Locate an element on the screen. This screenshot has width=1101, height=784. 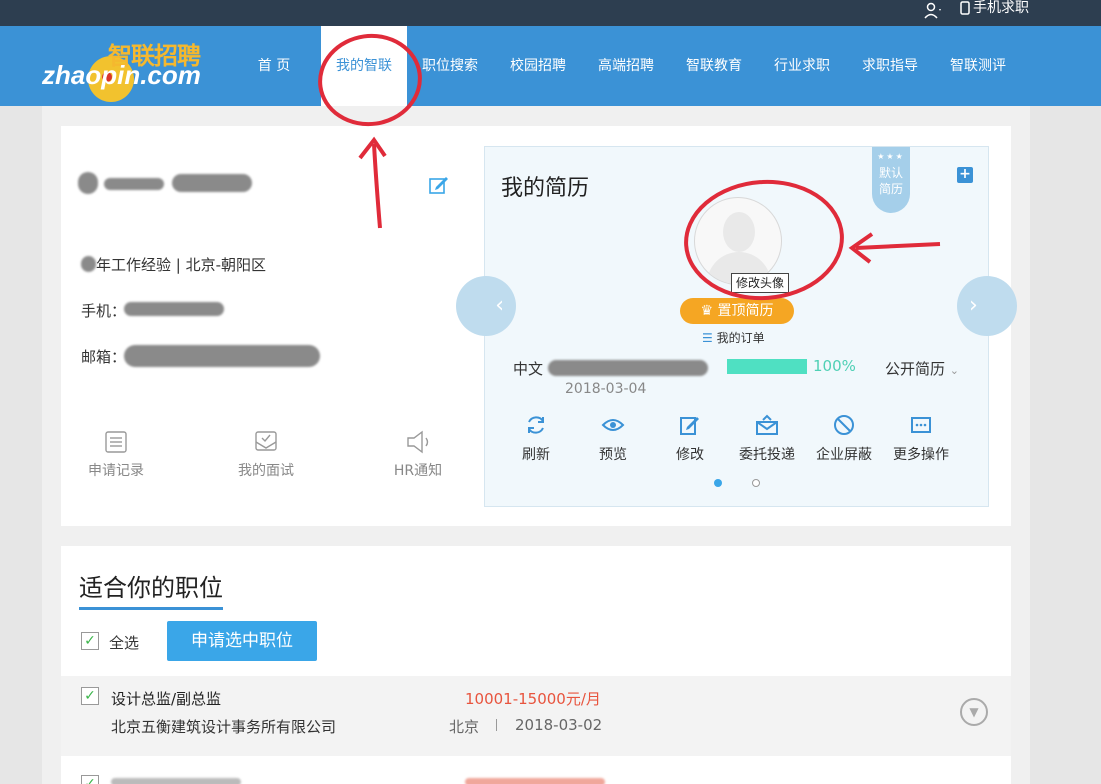
delegate-icon is located at coordinates (767, 424).